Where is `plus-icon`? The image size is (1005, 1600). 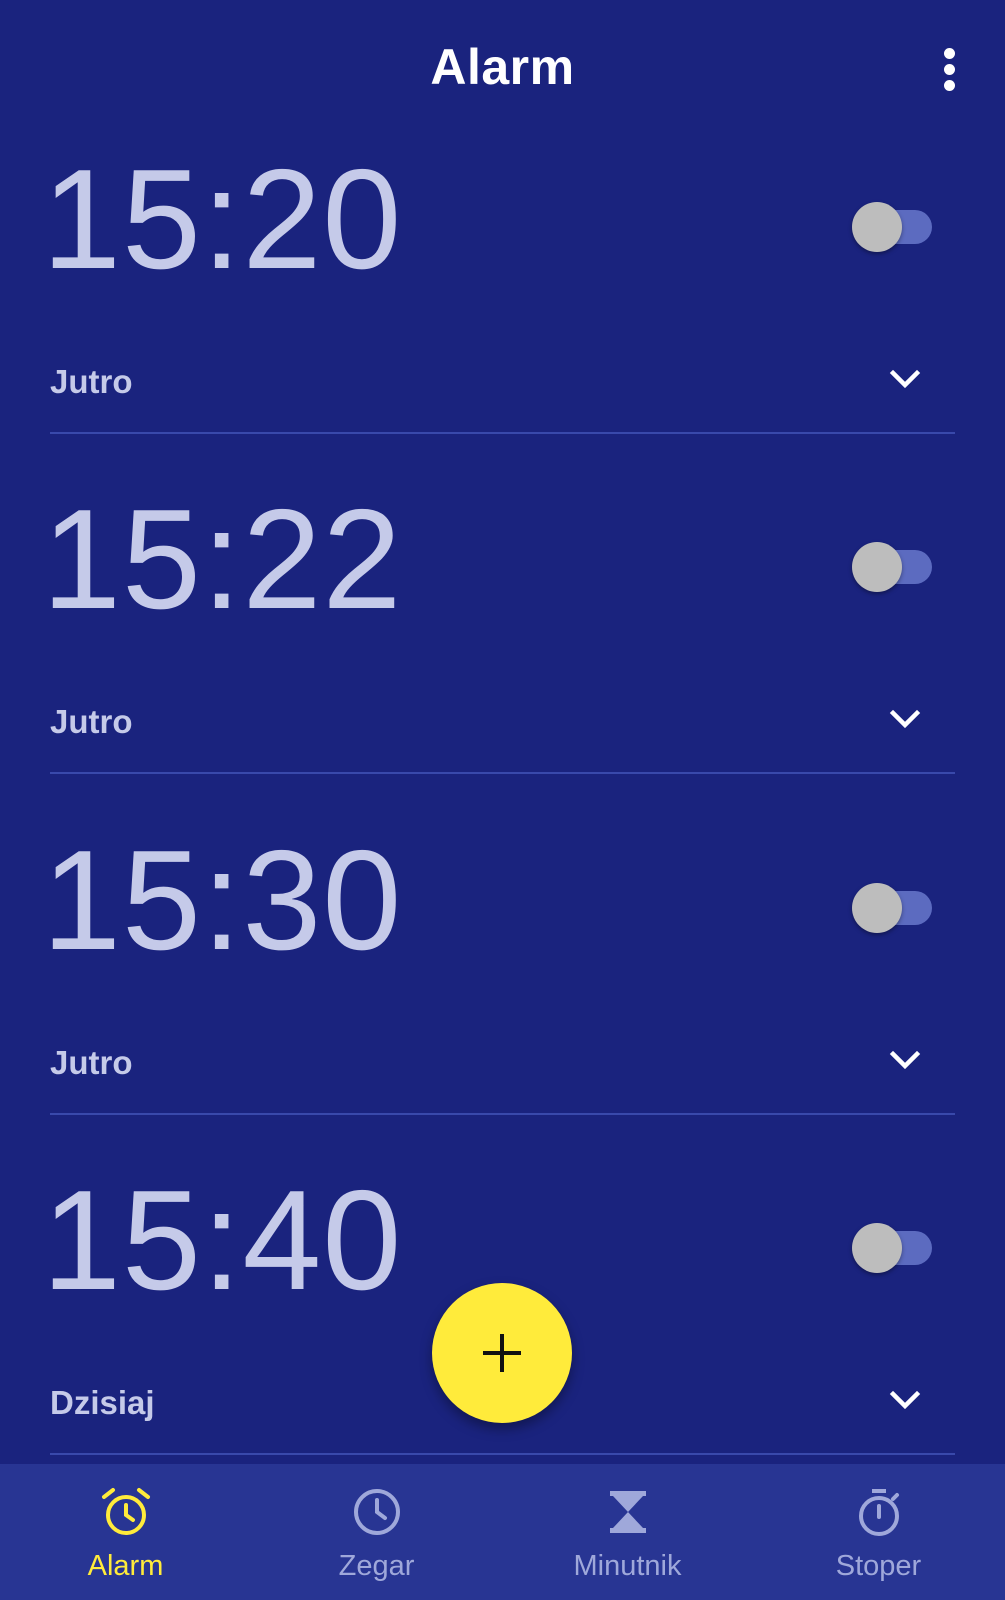
plus-icon is located at coordinates (502, 1353).